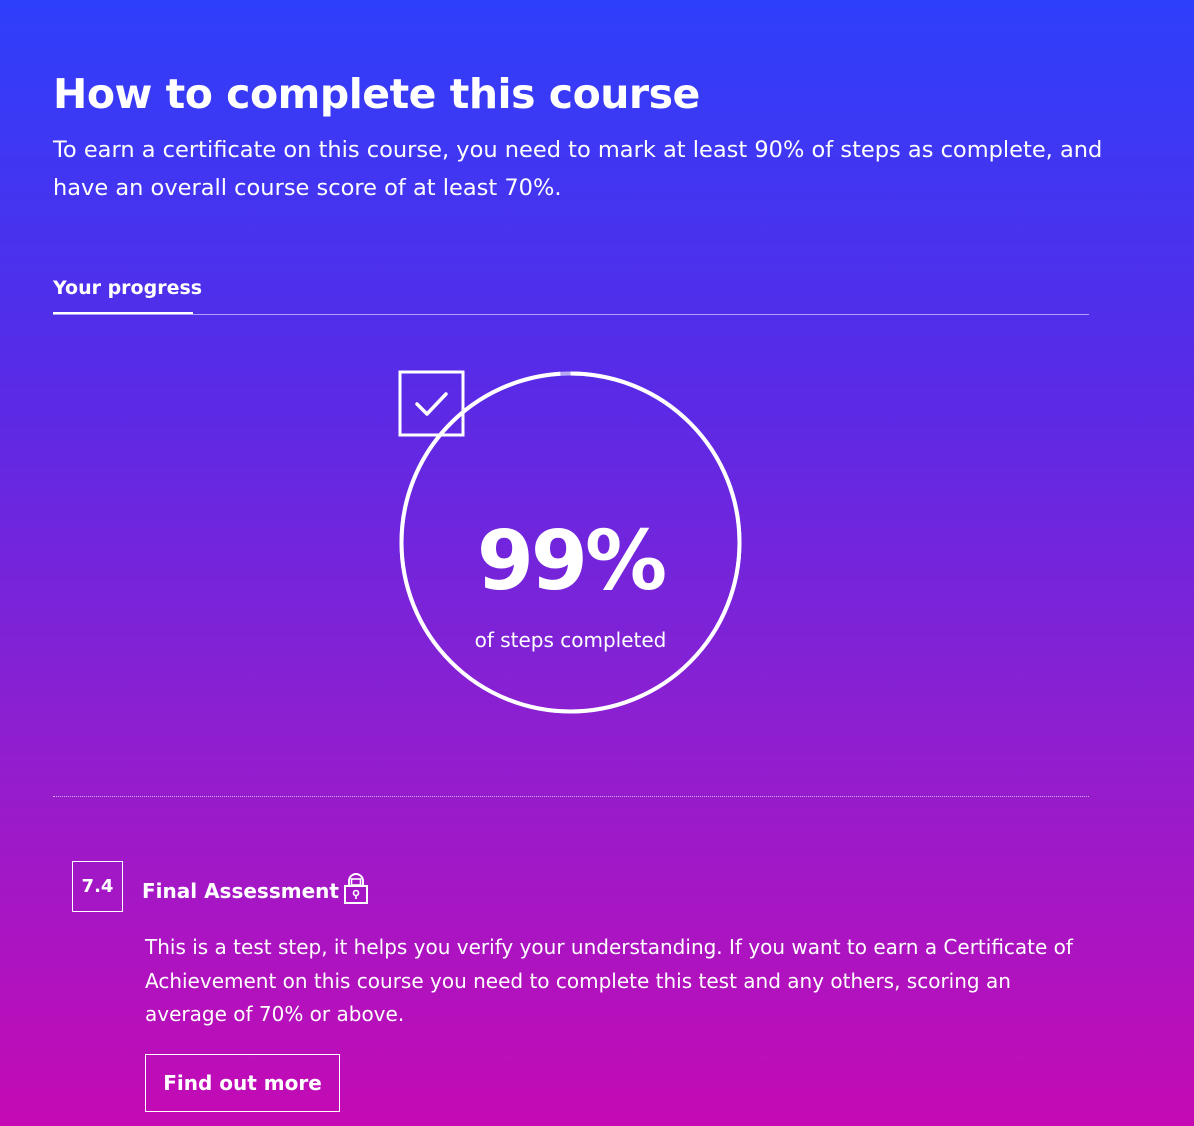  What do you see at coordinates (571, 796) in the screenshot?
I see `section-divider` at bounding box center [571, 796].